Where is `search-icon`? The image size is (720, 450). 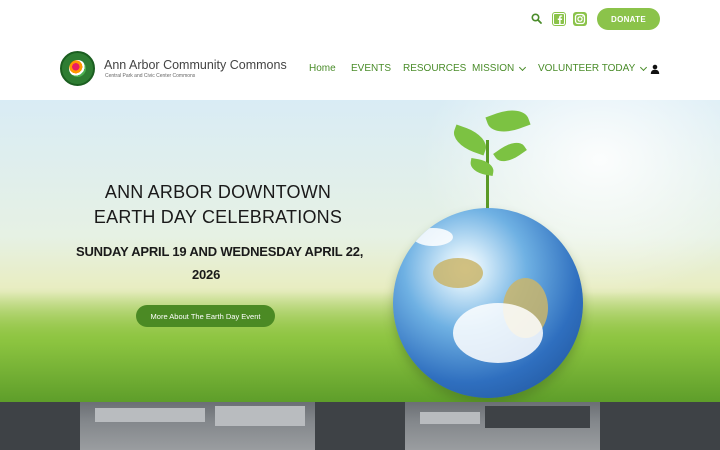 search-icon is located at coordinates (537, 19).